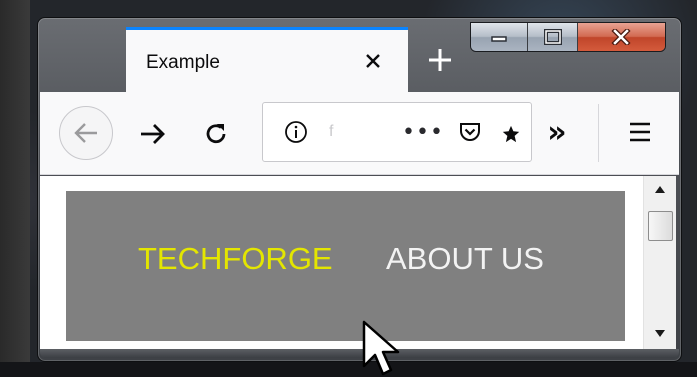 Image resolution: width=697 pixels, height=377 pixels. What do you see at coordinates (15, 188) in the screenshot?
I see `desktop-edge` at bounding box center [15, 188].